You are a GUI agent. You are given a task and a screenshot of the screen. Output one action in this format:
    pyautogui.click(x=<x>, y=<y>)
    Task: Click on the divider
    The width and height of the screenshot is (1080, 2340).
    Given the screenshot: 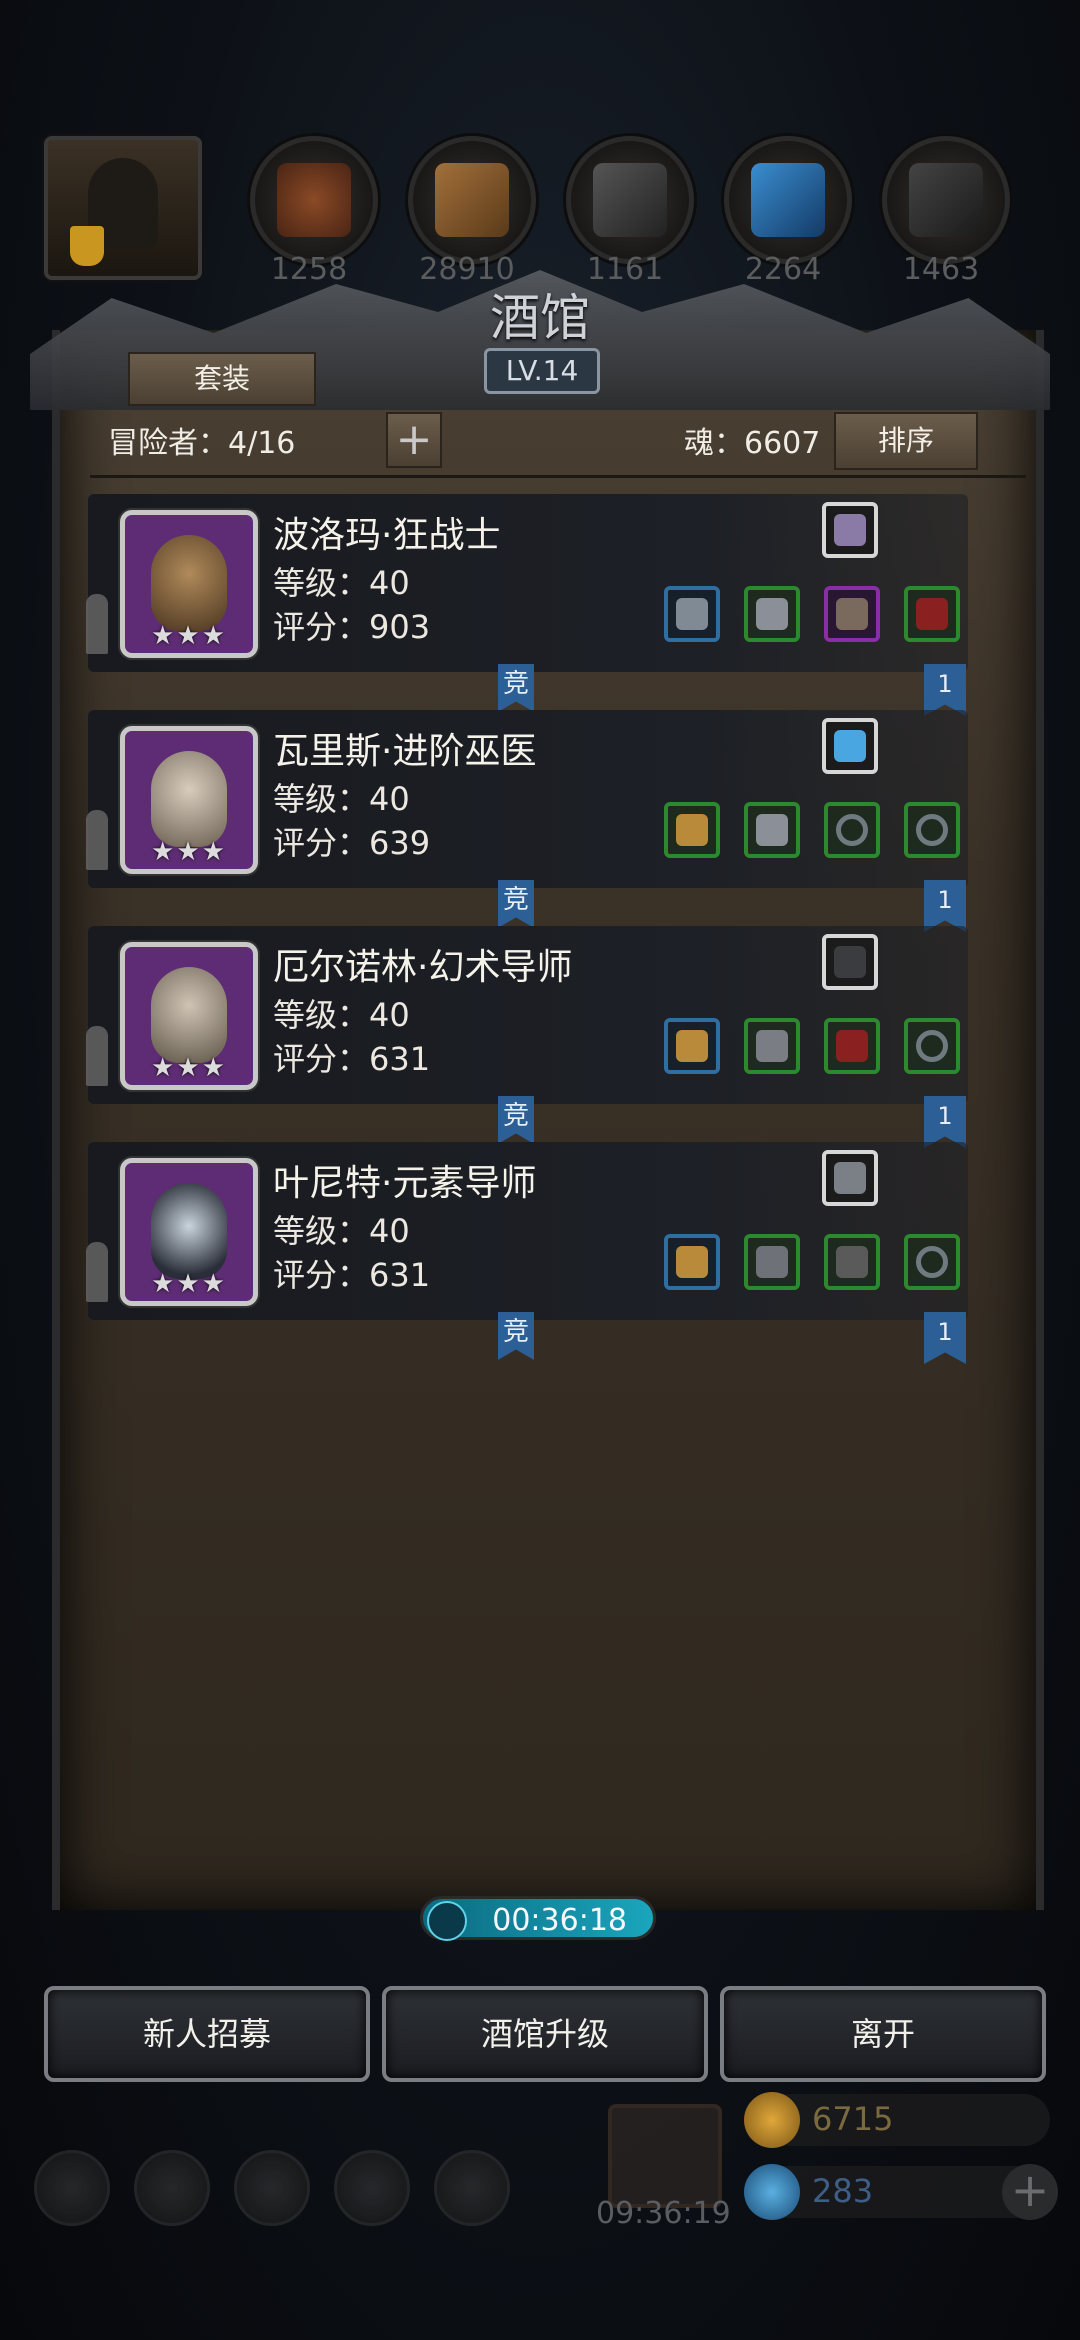 What is the action you would take?
    pyautogui.click(x=558, y=476)
    